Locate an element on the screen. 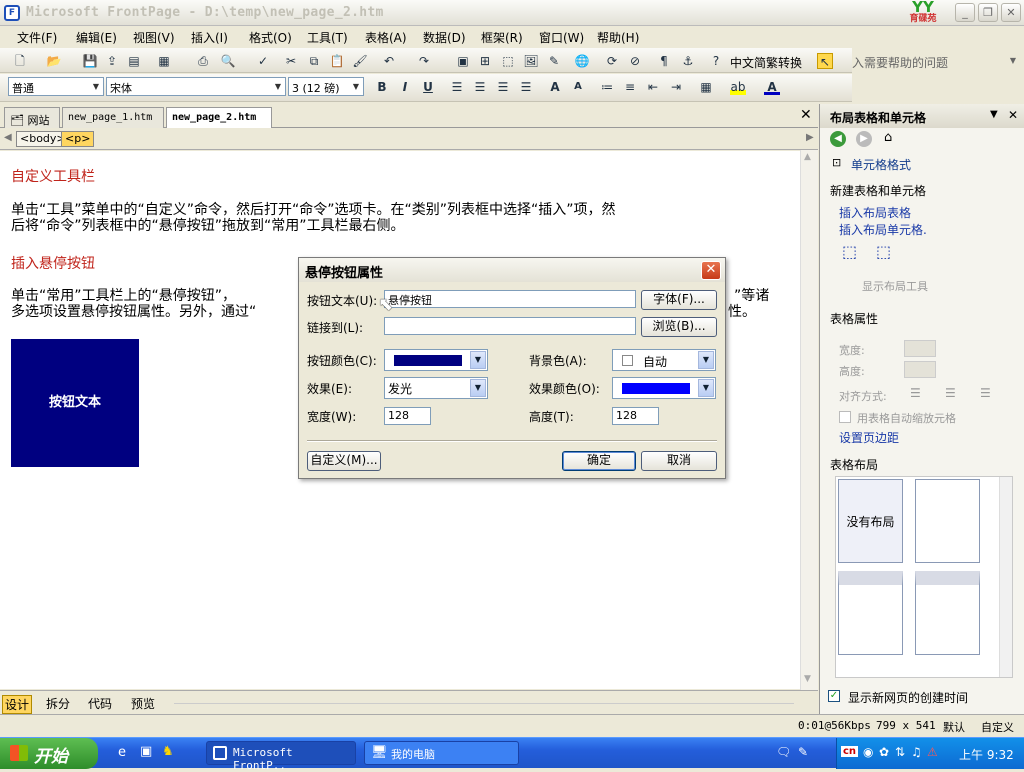 The width and height of the screenshot is (1024, 772). effect-color-select: ▼ is located at coordinates (664, 388).